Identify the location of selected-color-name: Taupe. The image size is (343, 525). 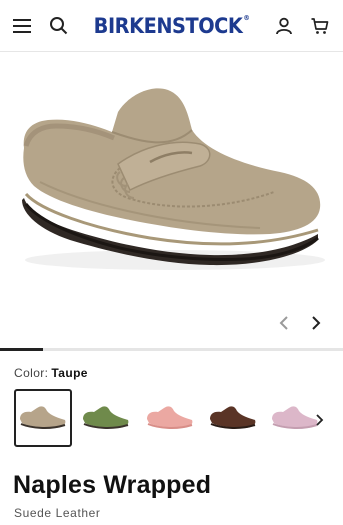
(69, 373).